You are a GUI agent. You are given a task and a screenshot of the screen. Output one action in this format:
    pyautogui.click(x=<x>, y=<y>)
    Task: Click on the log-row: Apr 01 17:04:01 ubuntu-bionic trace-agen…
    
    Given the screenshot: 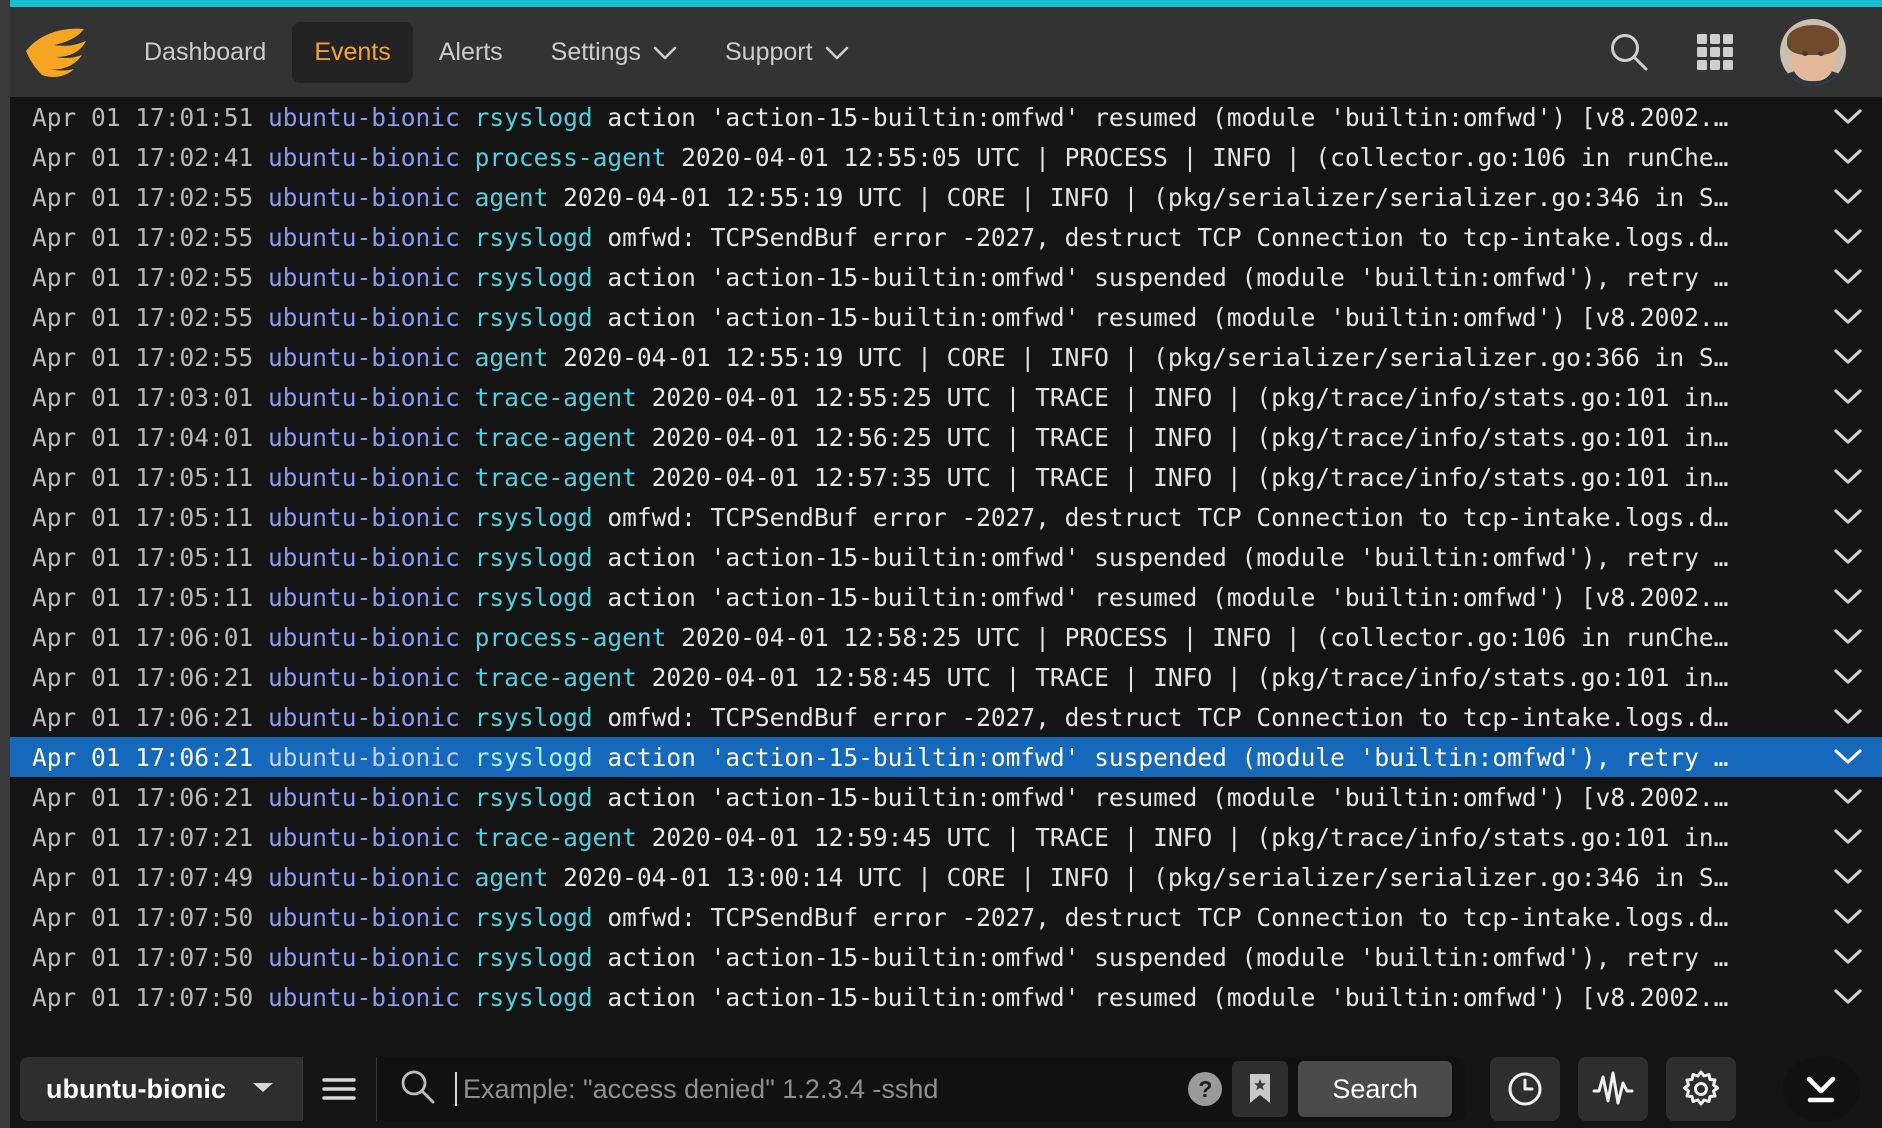 What is the action you would take?
    pyautogui.click(x=946, y=437)
    